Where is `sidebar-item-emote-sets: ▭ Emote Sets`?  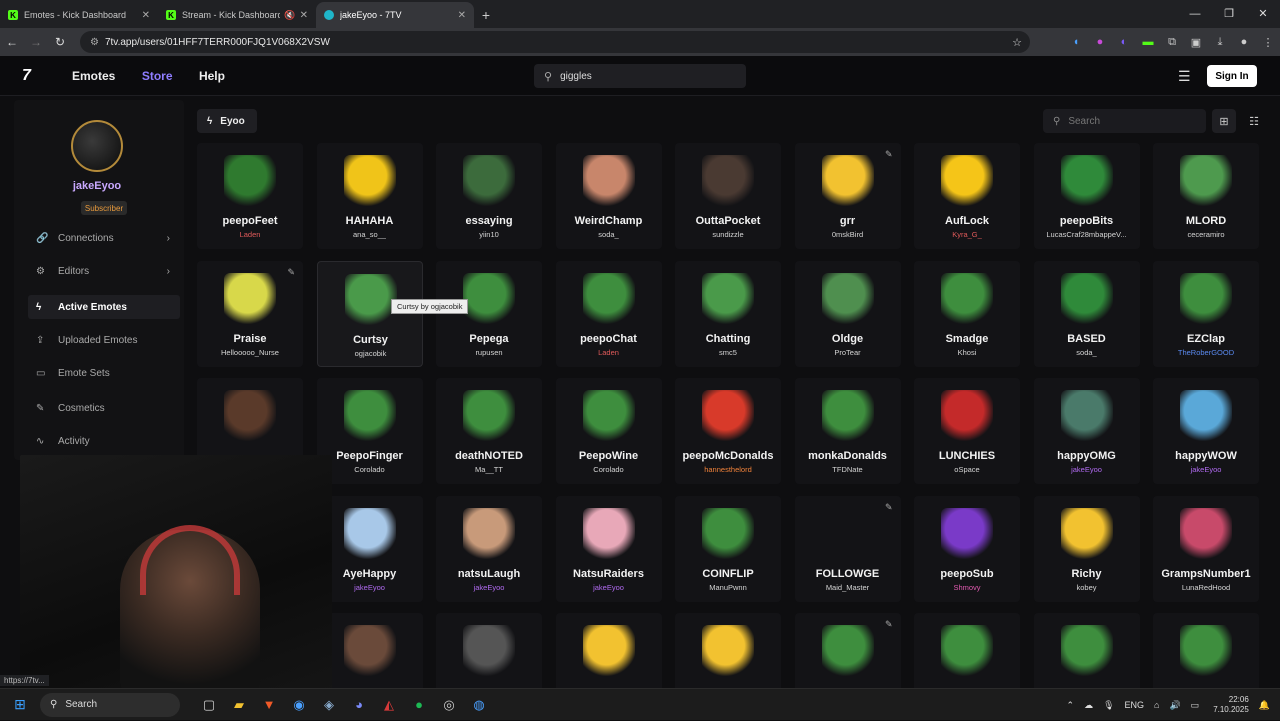
sidebar-item-emote-sets: ▭ Emote Sets is located at coordinates (104, 373).